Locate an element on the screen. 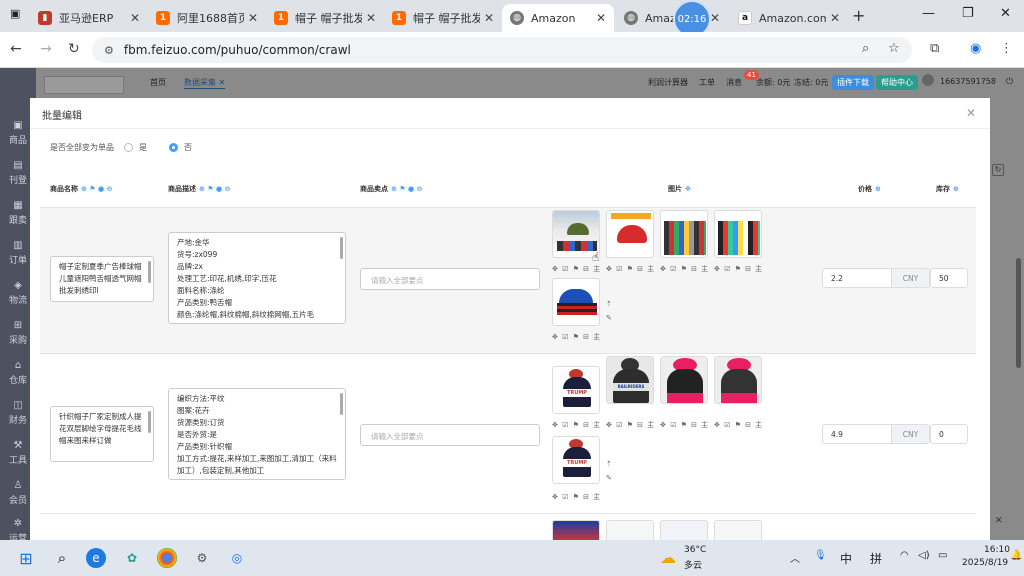  nav-tab-data-collect: 数据采集 ✕ is located at coordinates (205, 83).